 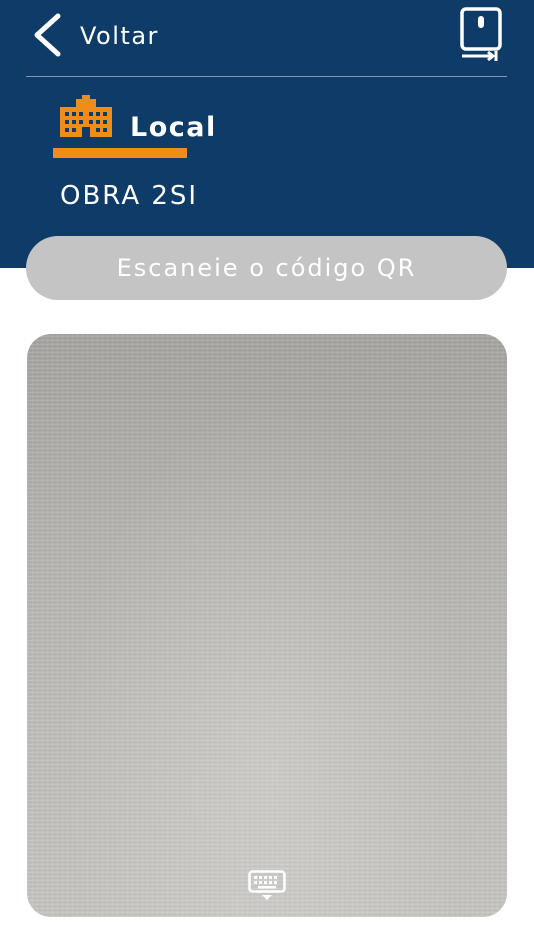 What do you see at coordinates (129, 196) in the screenshot?
I see `site-name: OBRA 2SI` at bounding box center [129, 196].